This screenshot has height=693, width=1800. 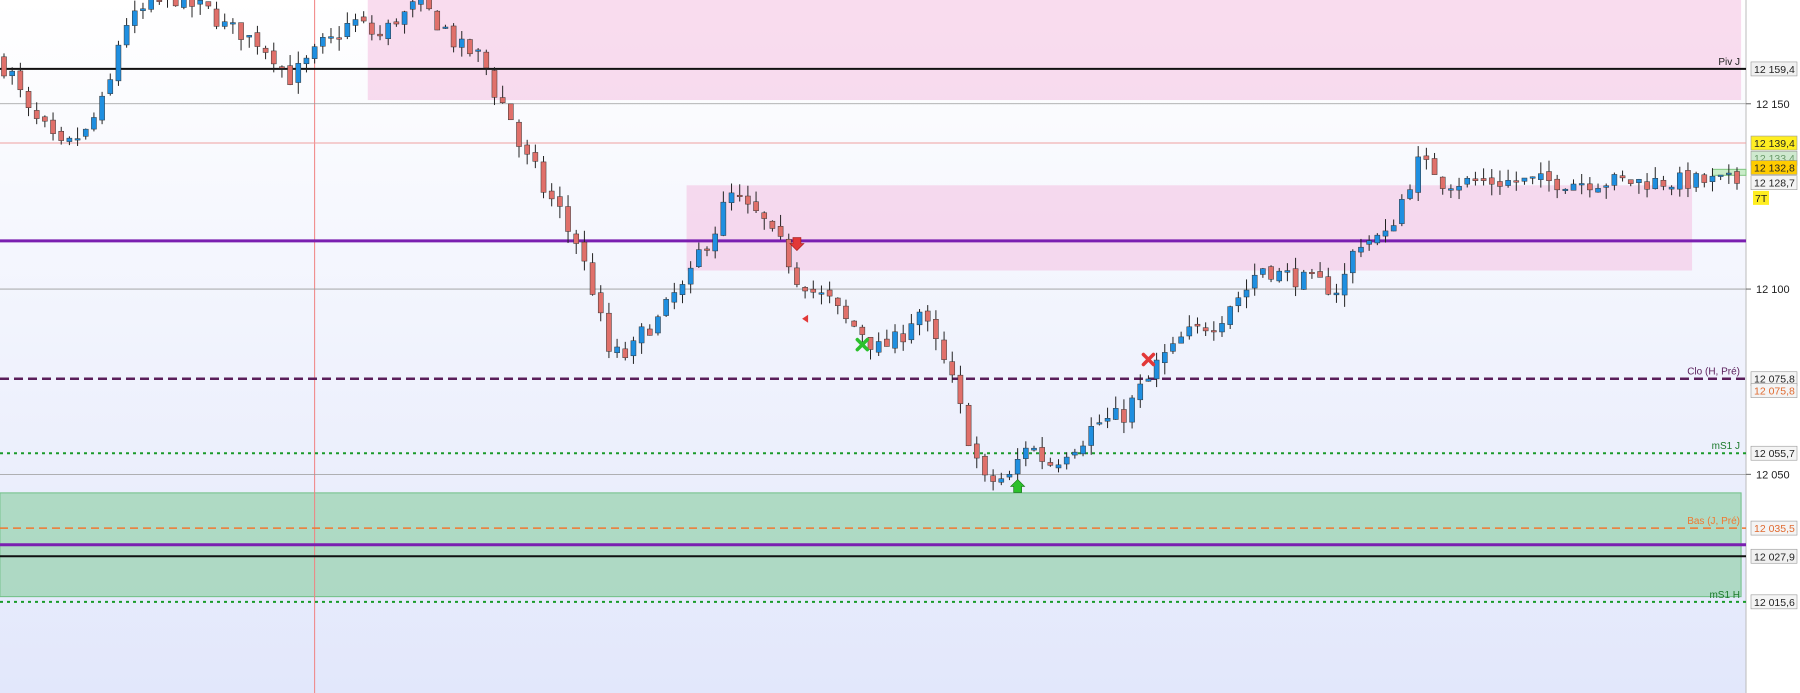 I want to click on level-name-14: mS1 H, so click(x=1724, y=595).